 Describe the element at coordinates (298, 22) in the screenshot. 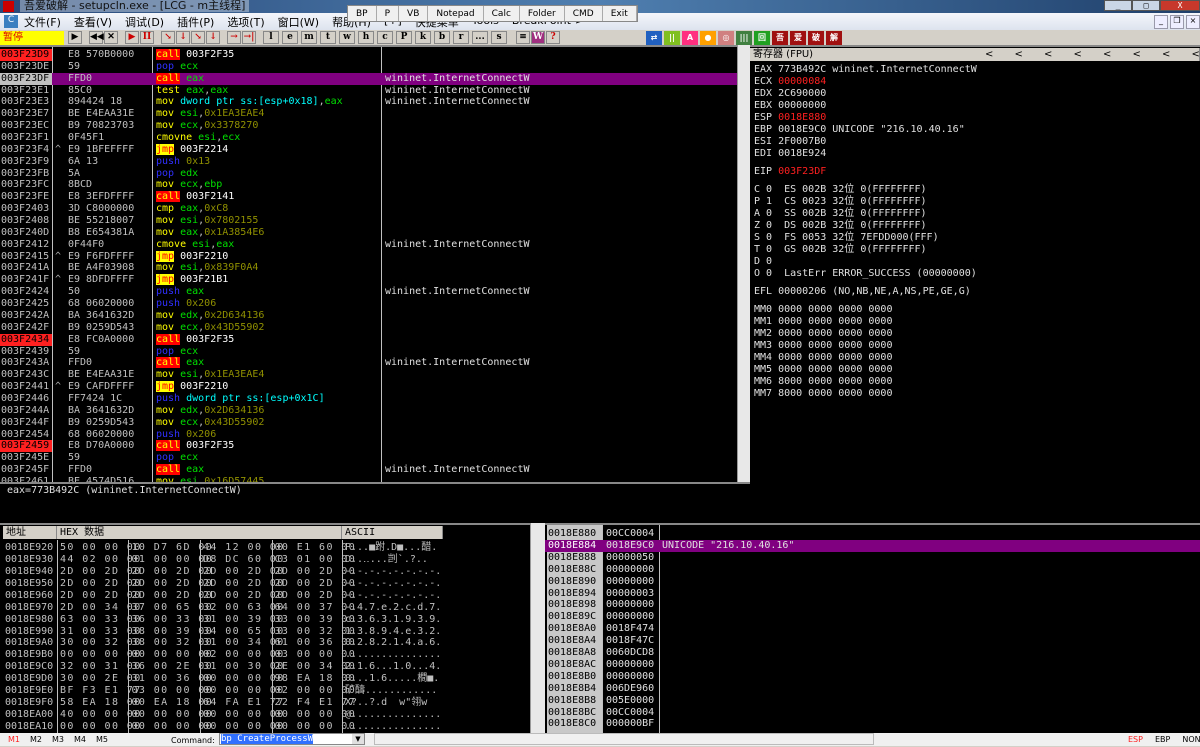

I see `menu-item: 窗口(W)` at that location.